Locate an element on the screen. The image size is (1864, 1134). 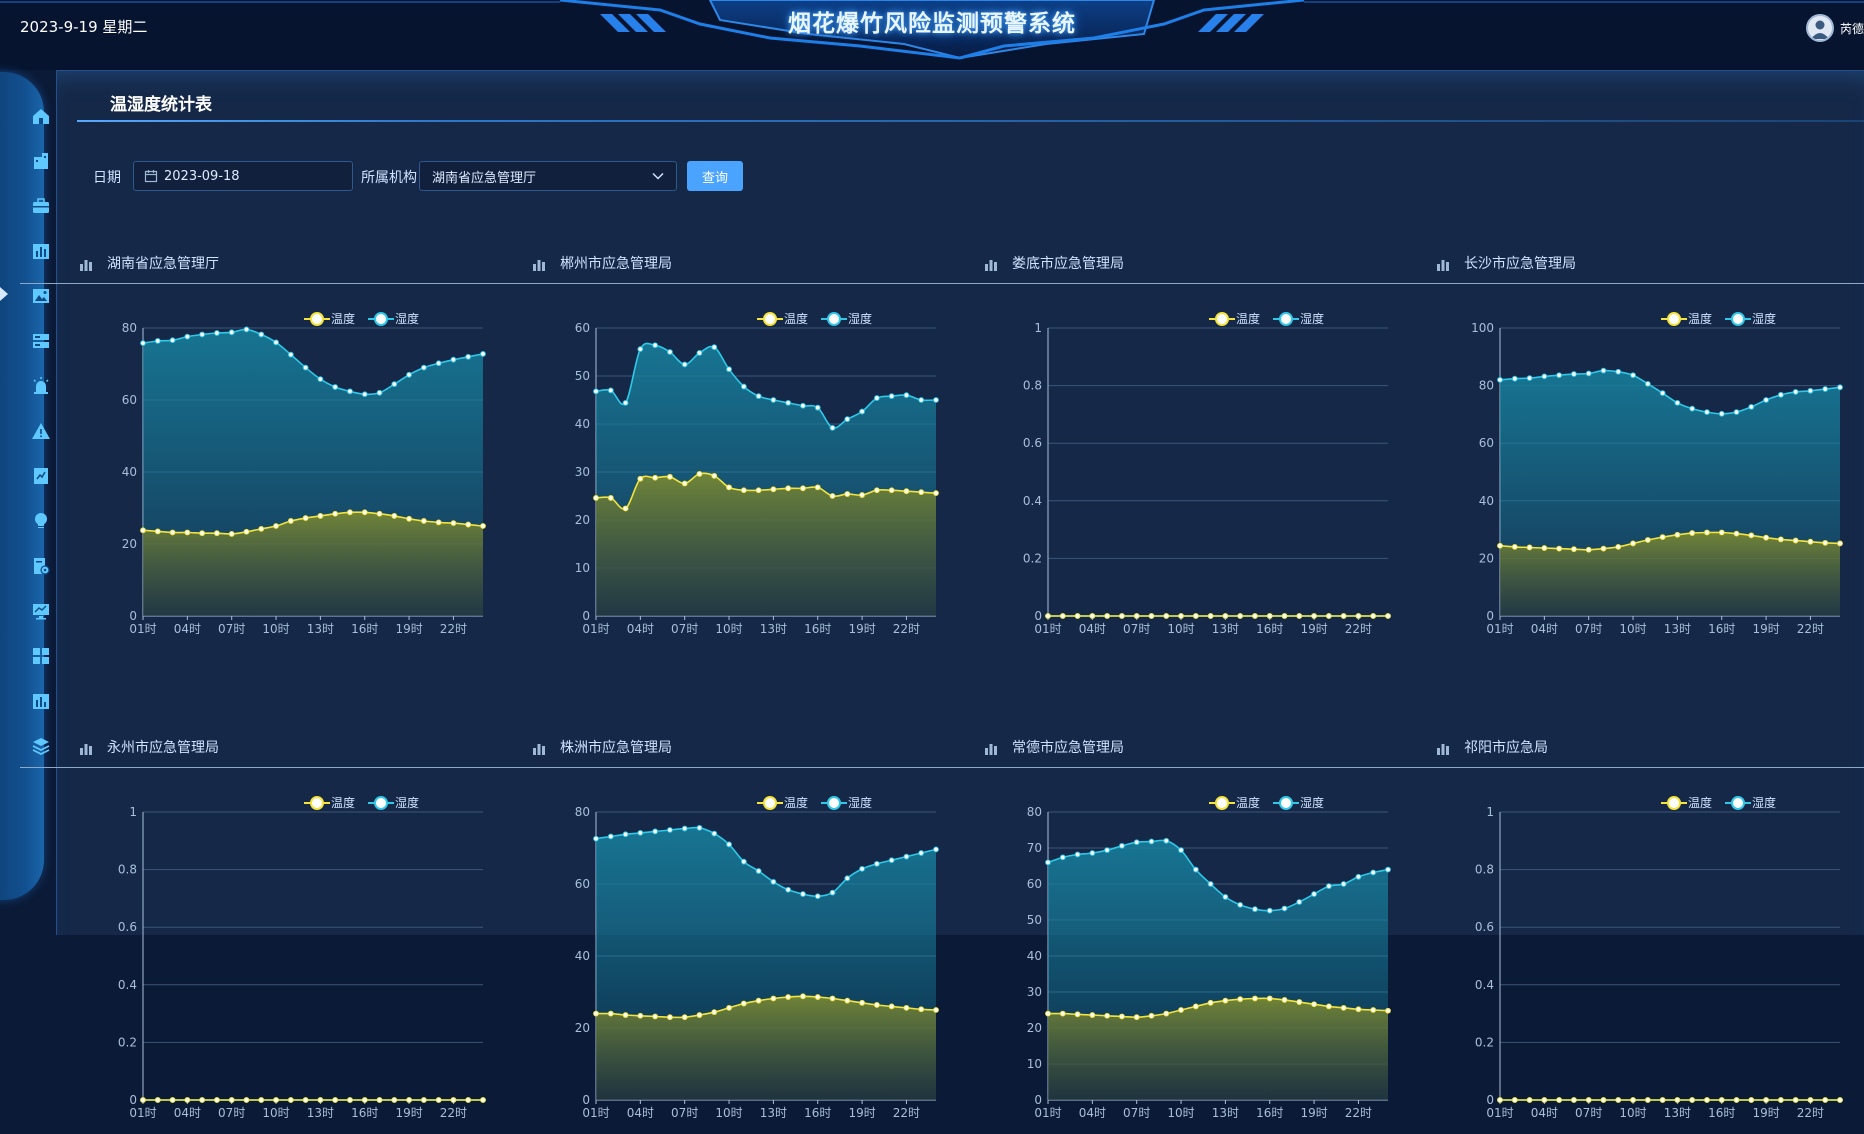
org-select: 湖南省应急管理厅 is located at coordinates (548, 176).